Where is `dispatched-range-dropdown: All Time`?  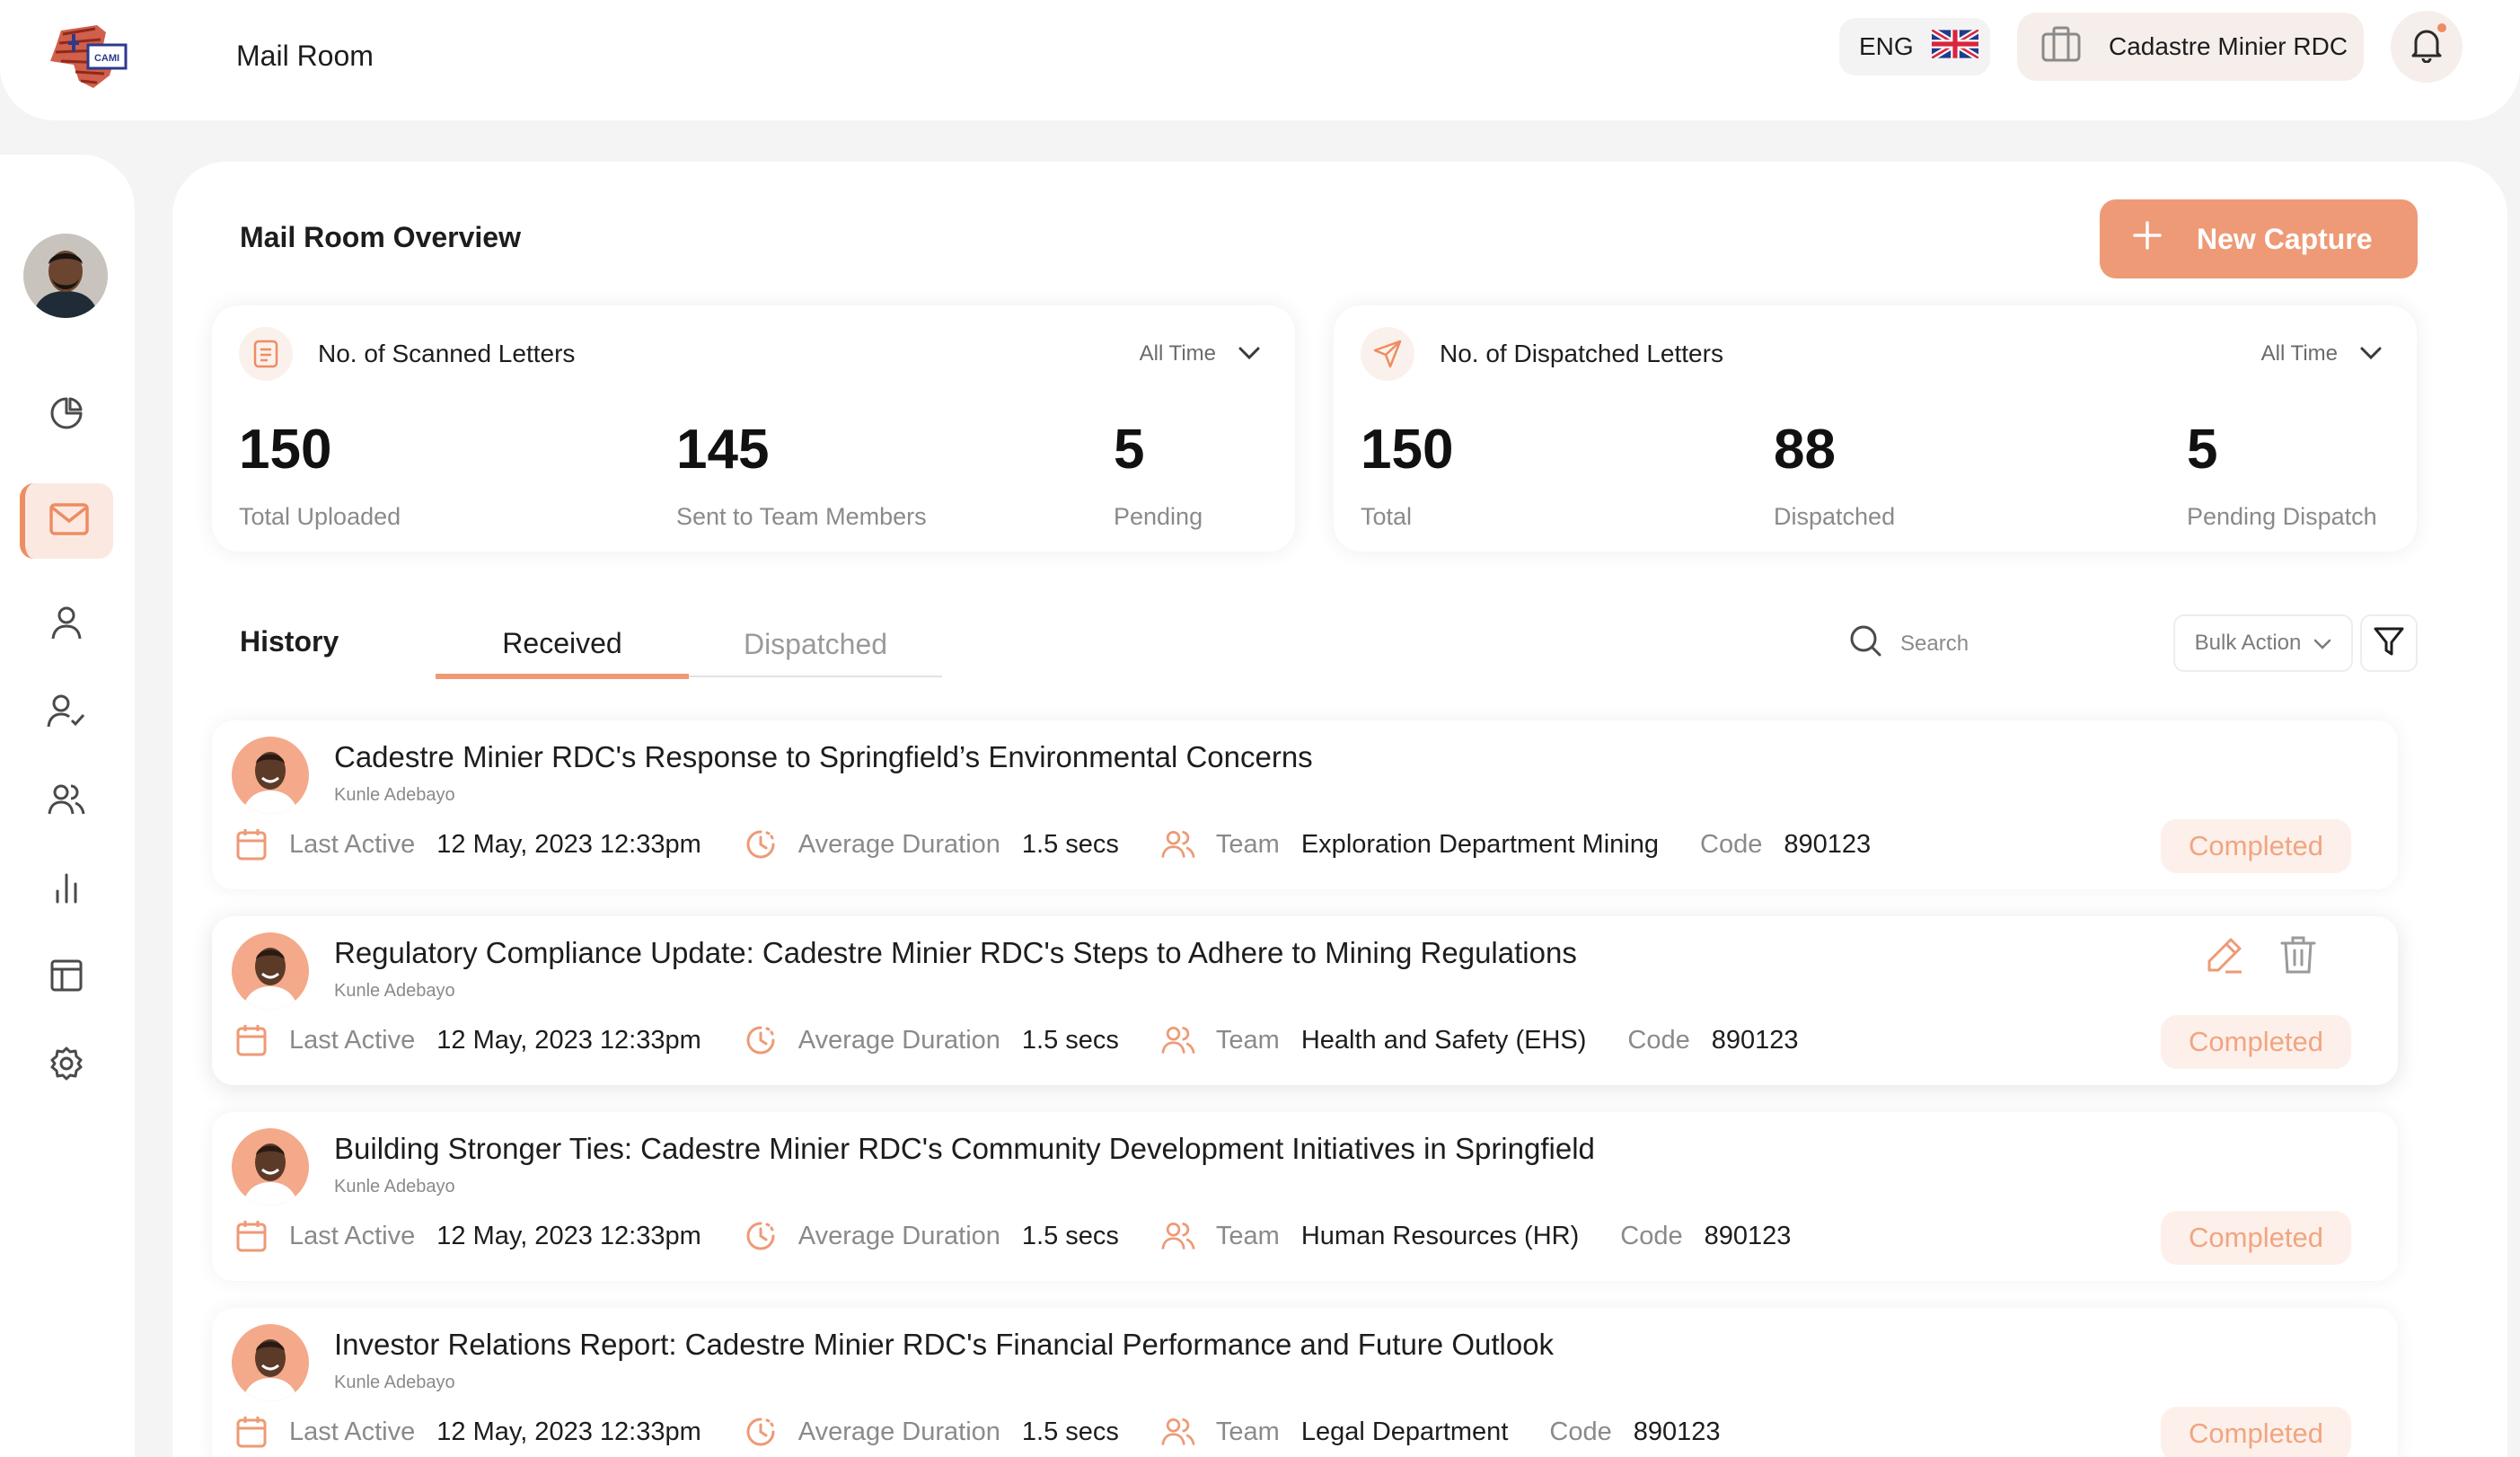 dispatched-range-dropdown: All Time is located at coordinates (2322, 354).